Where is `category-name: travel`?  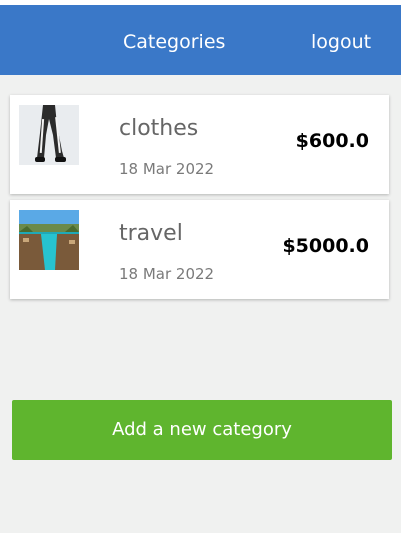
category-name: travel is located at coordinates (151, 233).